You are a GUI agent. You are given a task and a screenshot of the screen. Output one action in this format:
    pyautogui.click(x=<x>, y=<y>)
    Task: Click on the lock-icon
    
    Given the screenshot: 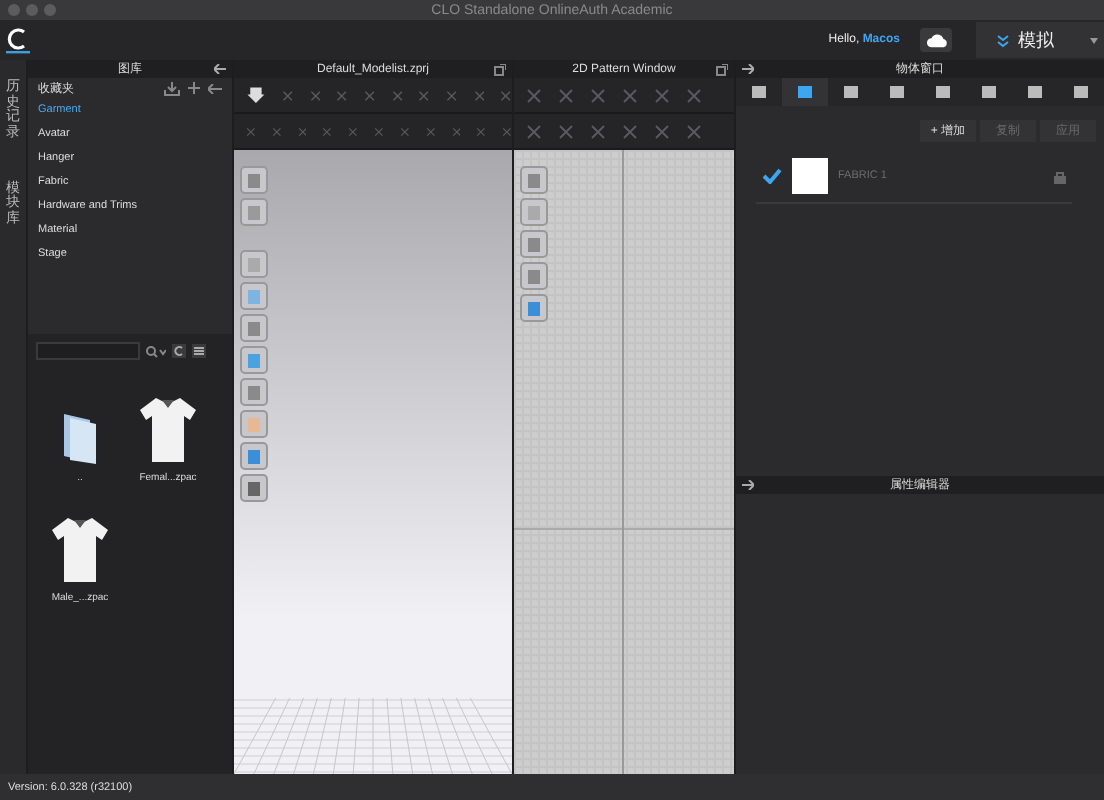 What is the action you would take?
    pyautogui.click(x=1060, y=176)
    